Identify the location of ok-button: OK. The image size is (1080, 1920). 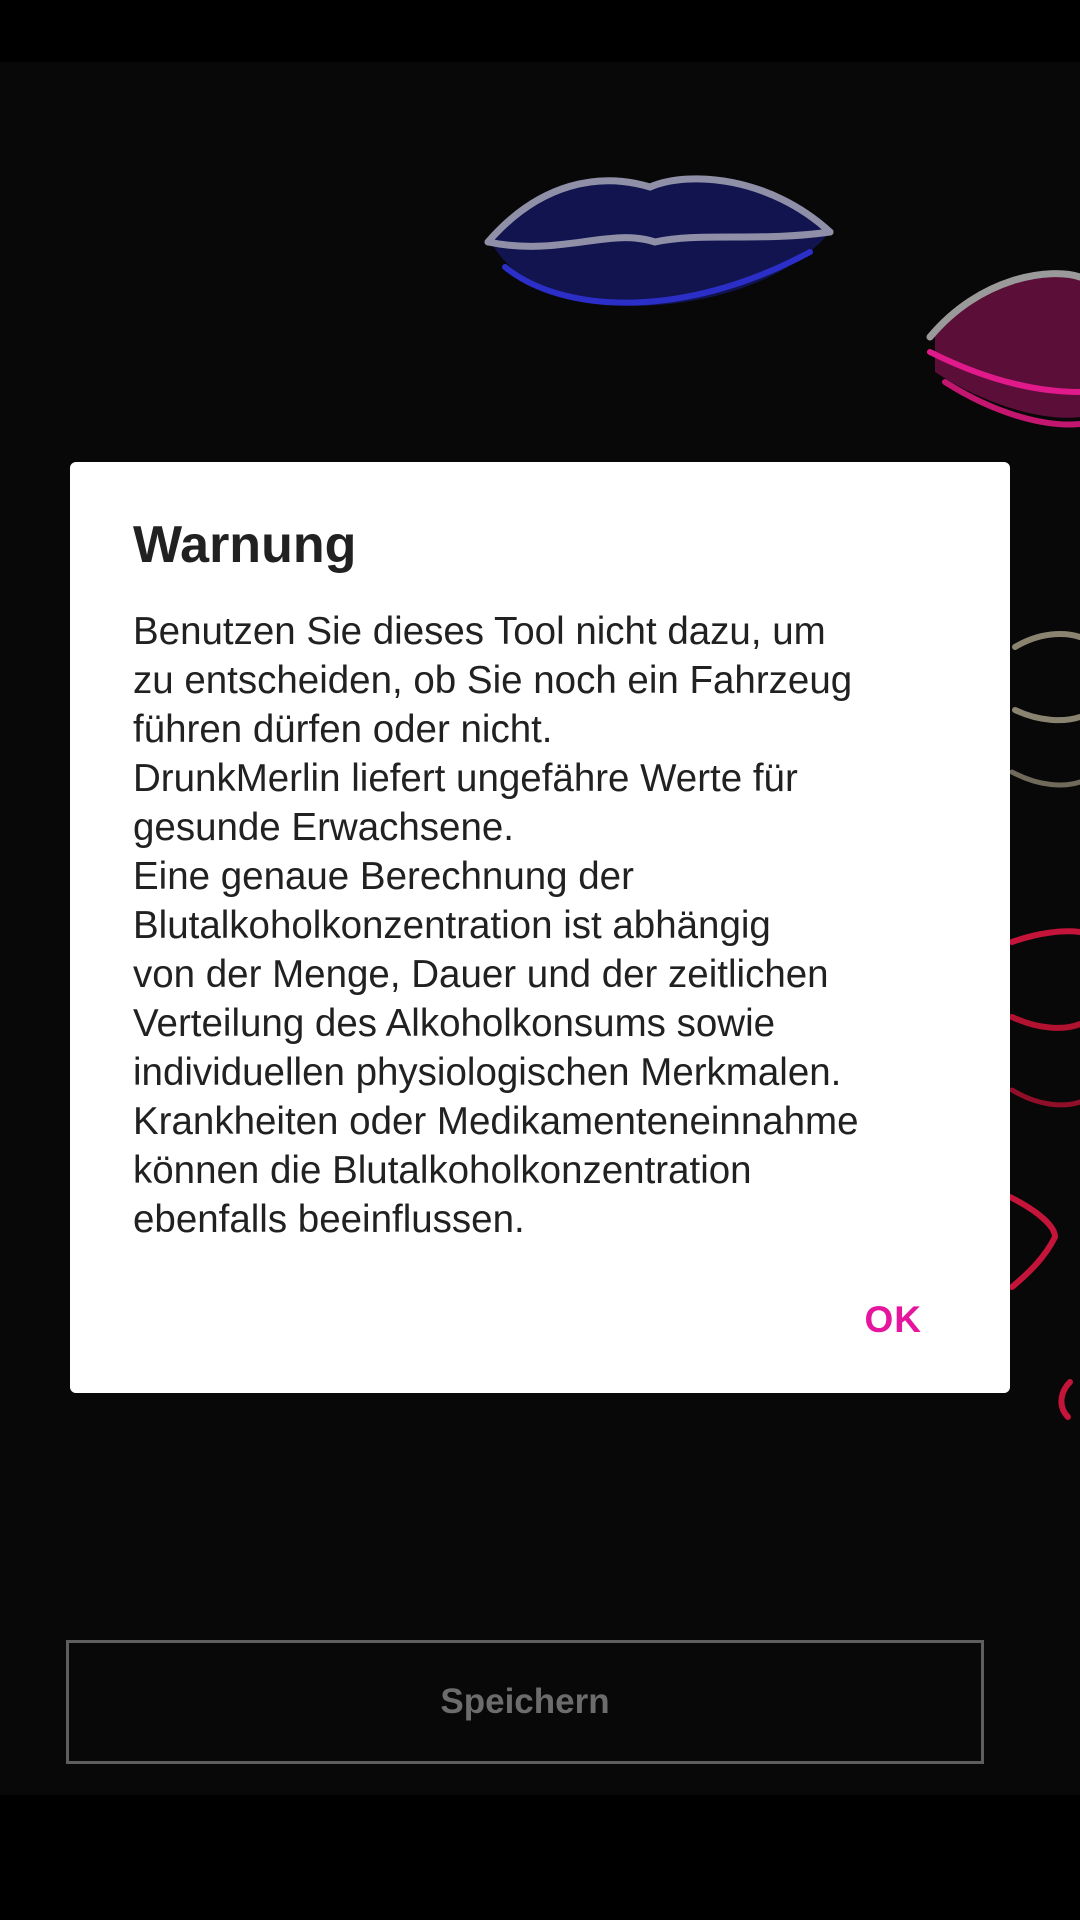
(894, 1320).